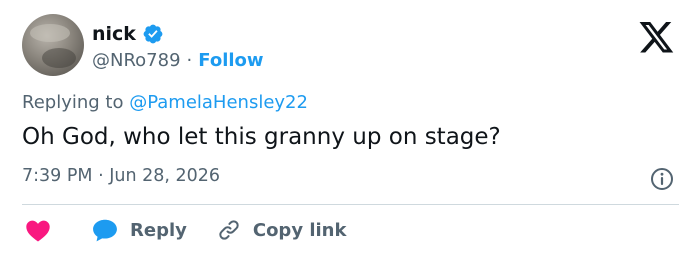  I want to click on follow-button: Follow, so click(230, 60).